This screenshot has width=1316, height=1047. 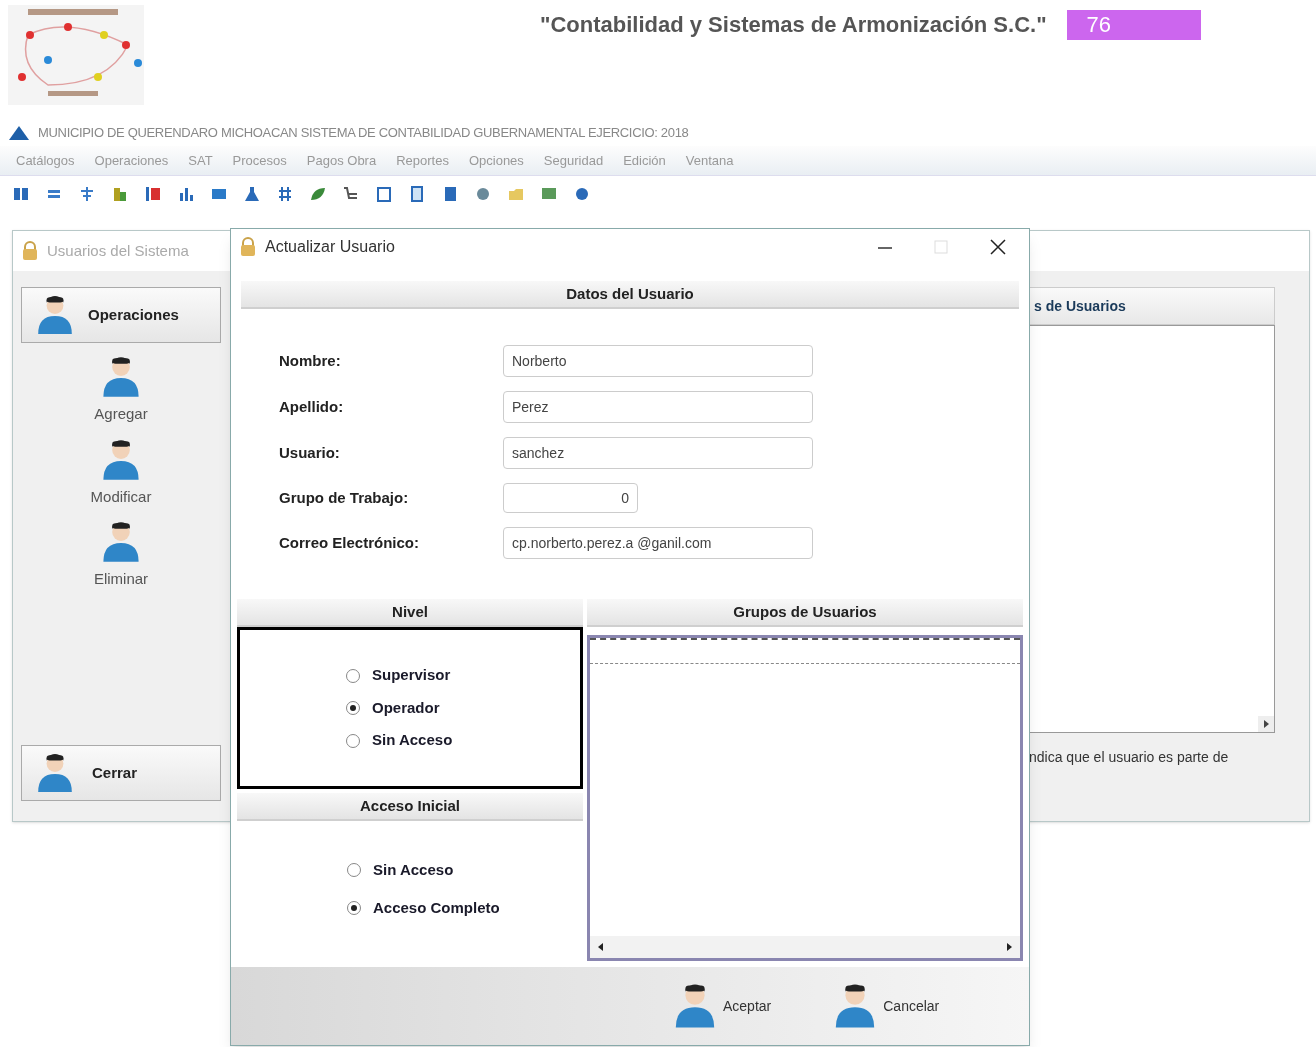 What do you see at coordinates (411, 675) in the screenshot?
I see `radio-label: Supervisor` at bounding box center [411, 675].